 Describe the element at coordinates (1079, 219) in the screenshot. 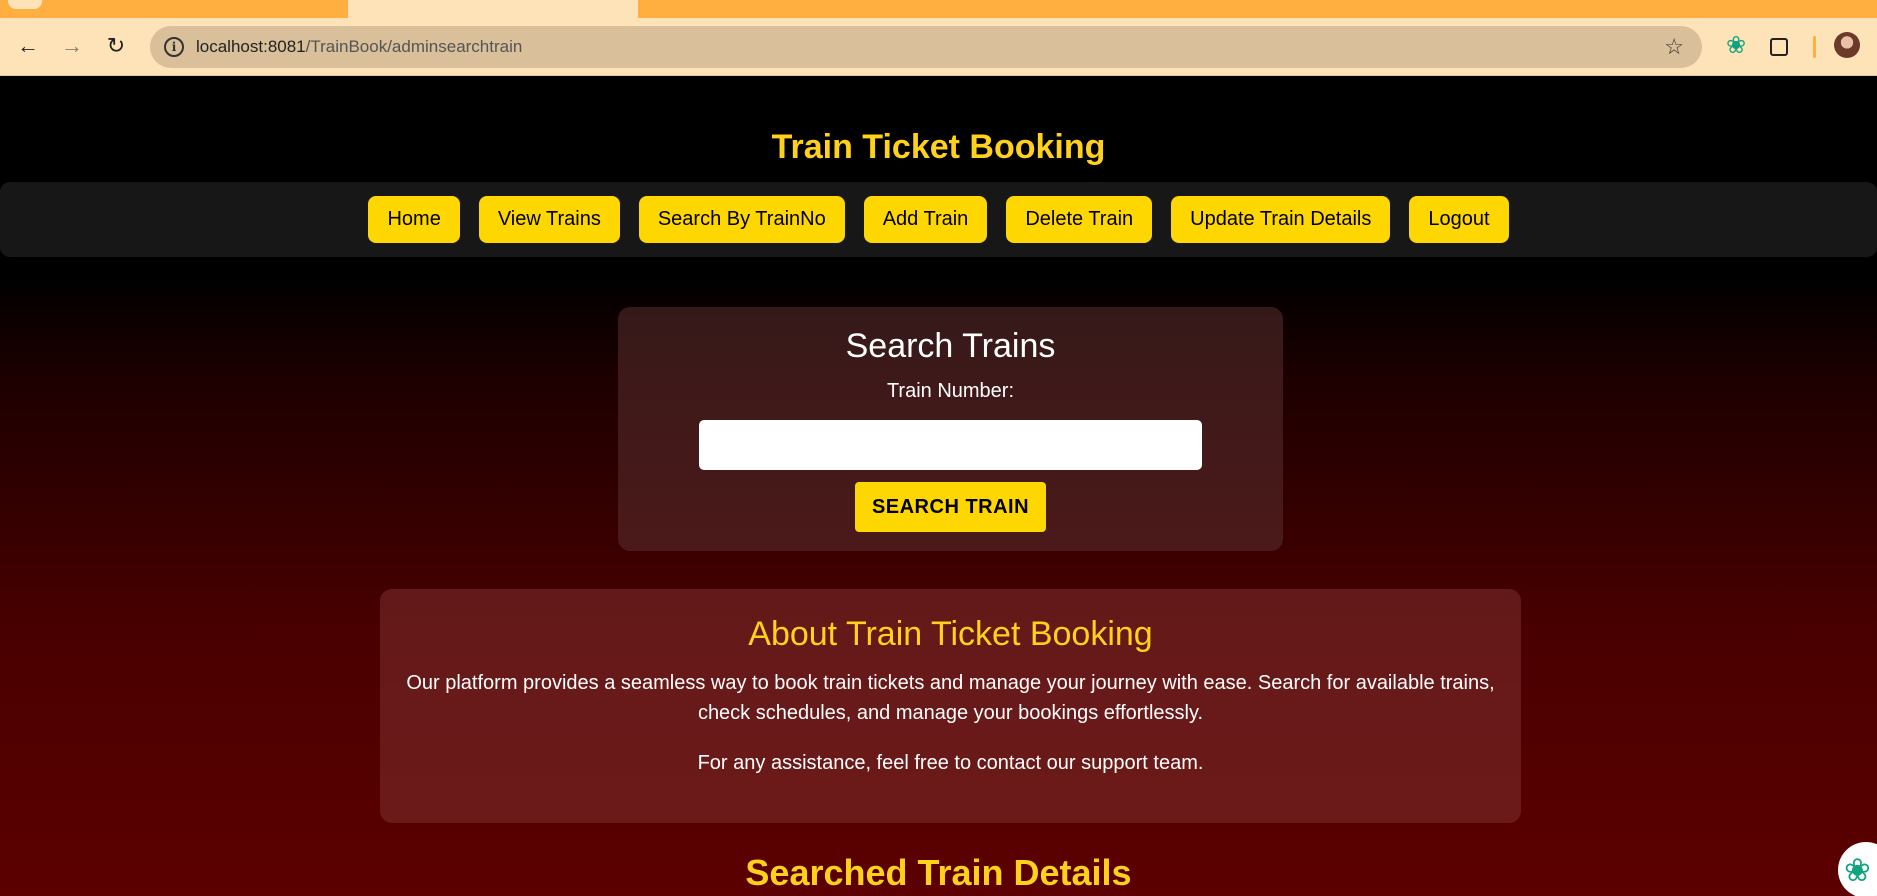

I see `nav-delete-train: Delete Train` at that location.